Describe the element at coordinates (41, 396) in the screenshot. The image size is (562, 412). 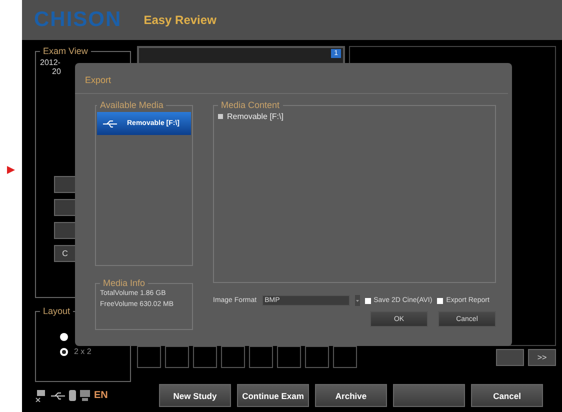
I see `network-icon` at that location.